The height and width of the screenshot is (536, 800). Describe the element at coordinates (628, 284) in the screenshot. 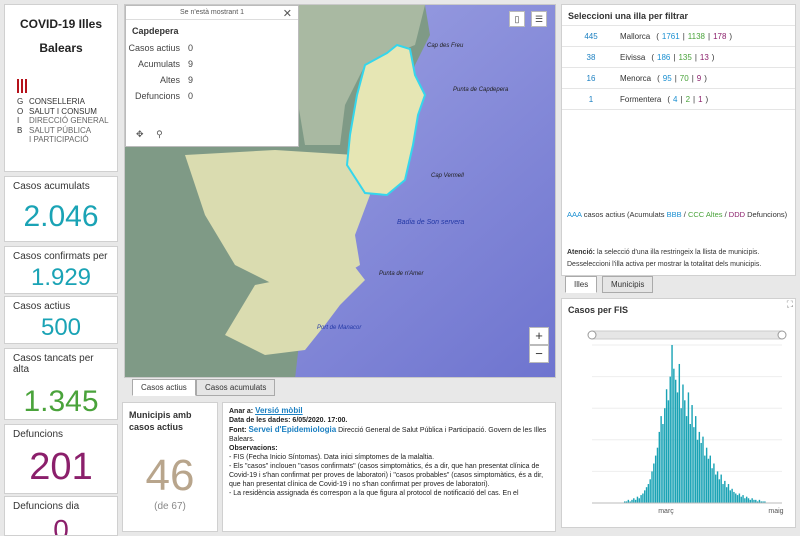

I see `tab-municipis: Municipis` at that location.